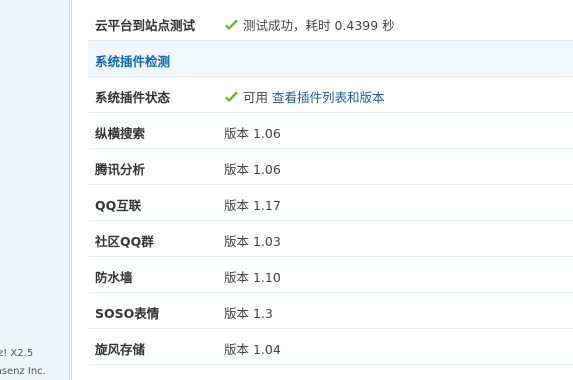 The width and height of the screenshot is (573, 380). I want to click on cloud-test-label: 云平台到站点测试, so click(145, 25).